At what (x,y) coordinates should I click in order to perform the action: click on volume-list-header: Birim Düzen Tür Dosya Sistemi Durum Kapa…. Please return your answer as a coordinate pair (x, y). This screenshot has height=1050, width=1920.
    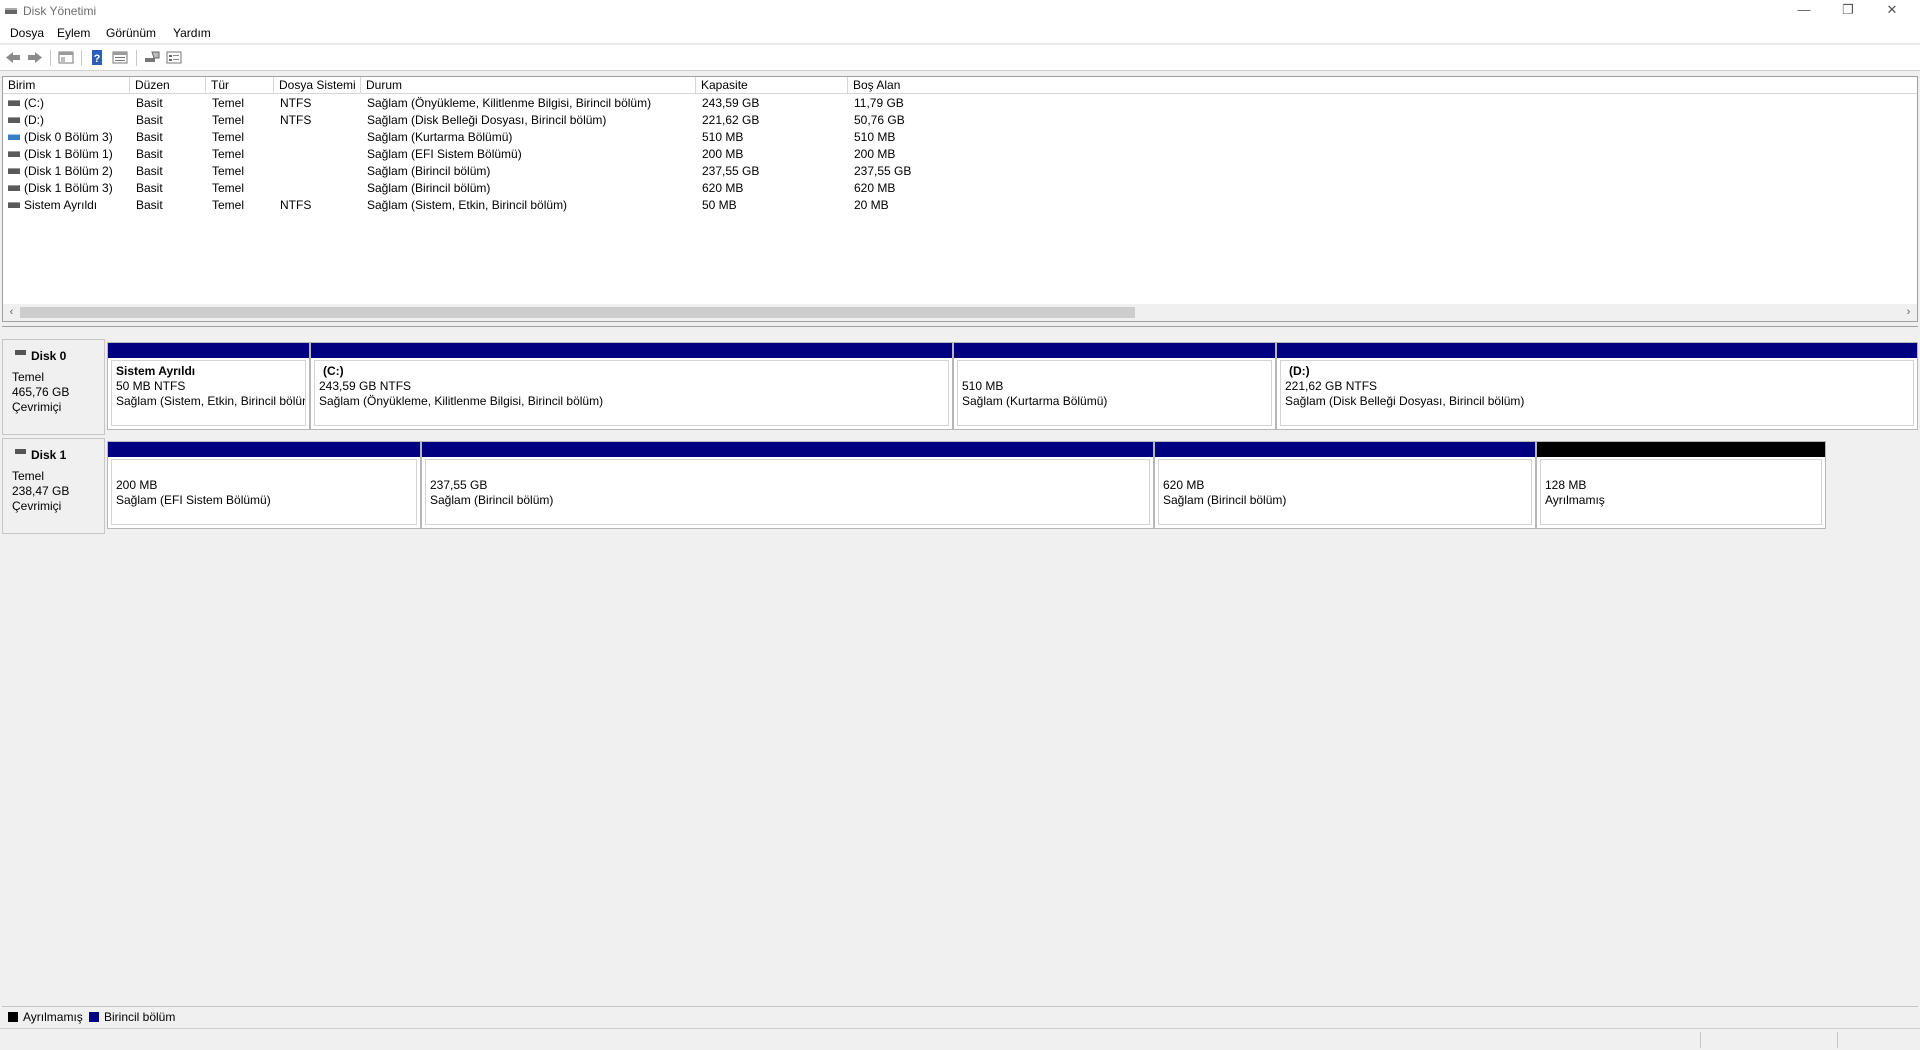
    Looking at the image, I should click on (960, 85).